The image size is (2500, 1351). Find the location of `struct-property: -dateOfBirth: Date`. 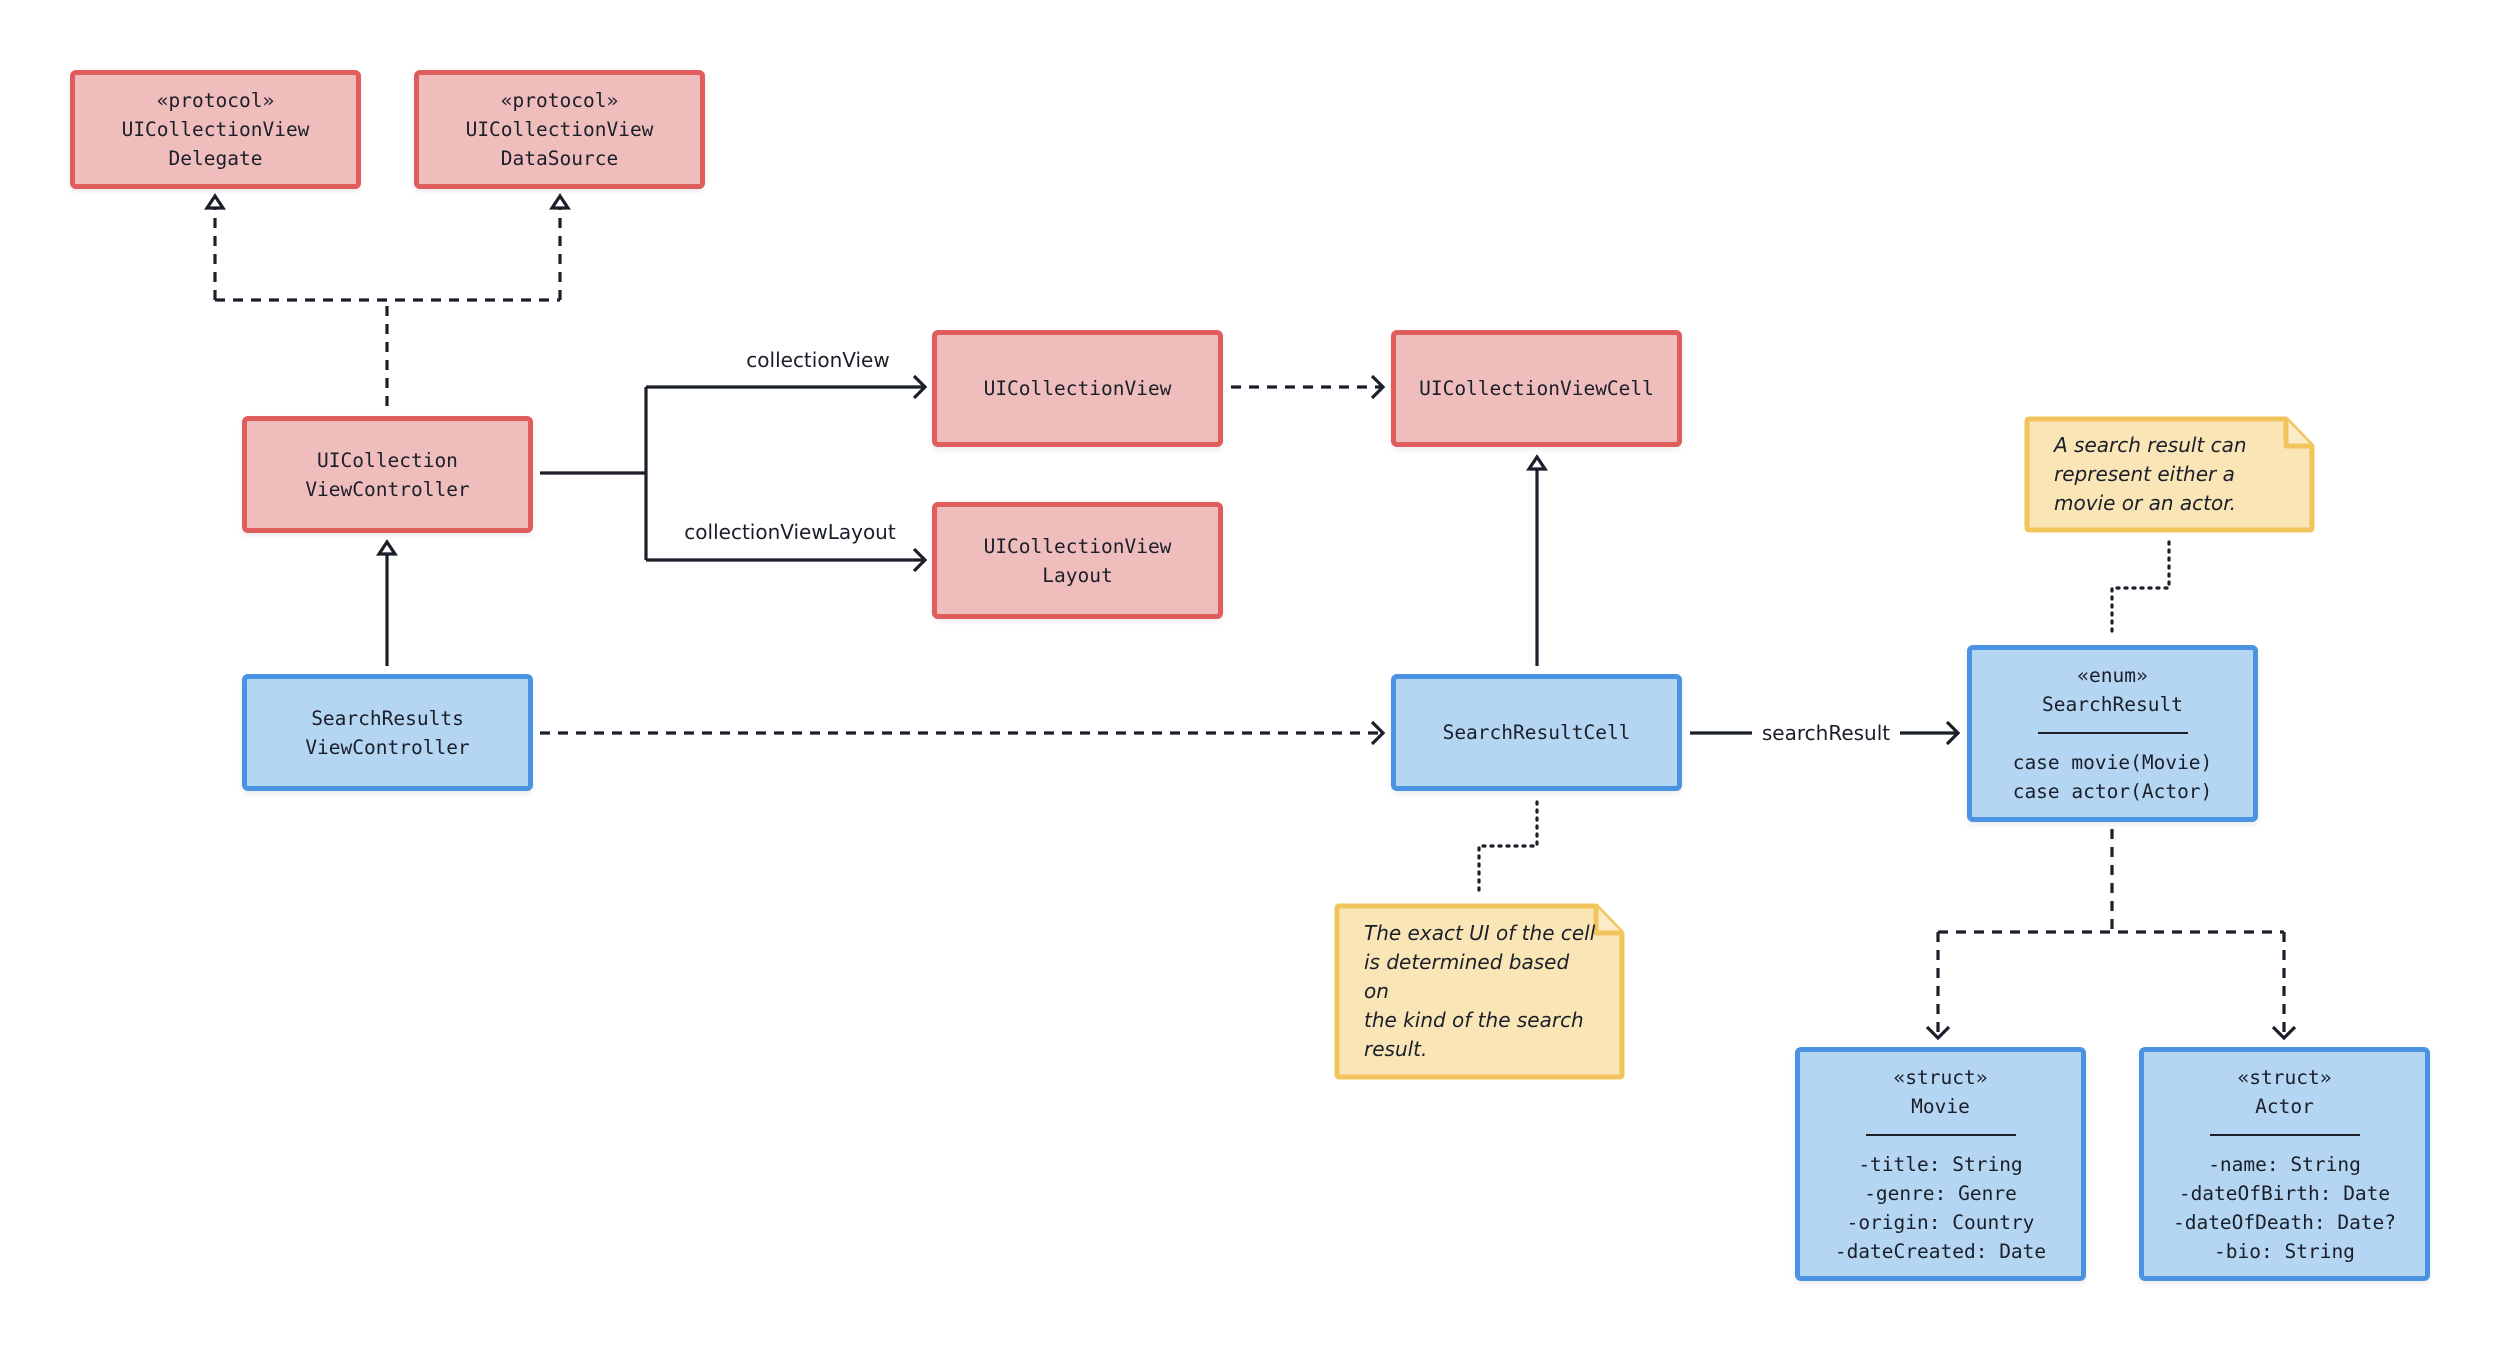

struct-property: -dateOfBirth: Date is located at coordinates (2284, 1193).